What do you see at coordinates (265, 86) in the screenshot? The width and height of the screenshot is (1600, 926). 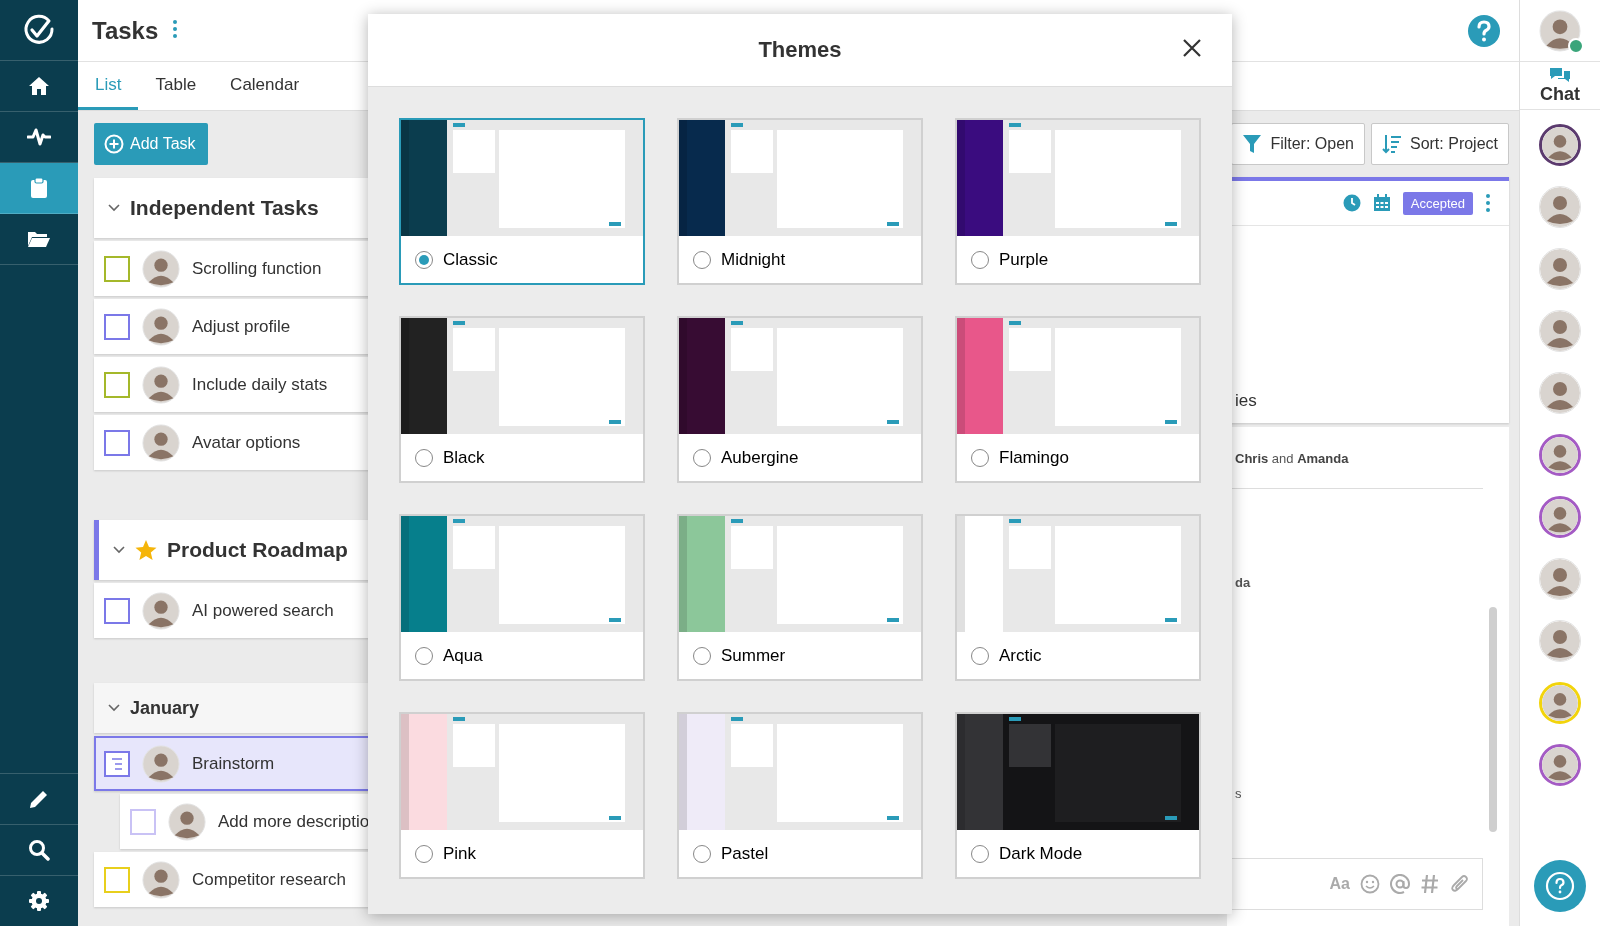 I see `tab: Calendar` at bounding box center [265, 86].